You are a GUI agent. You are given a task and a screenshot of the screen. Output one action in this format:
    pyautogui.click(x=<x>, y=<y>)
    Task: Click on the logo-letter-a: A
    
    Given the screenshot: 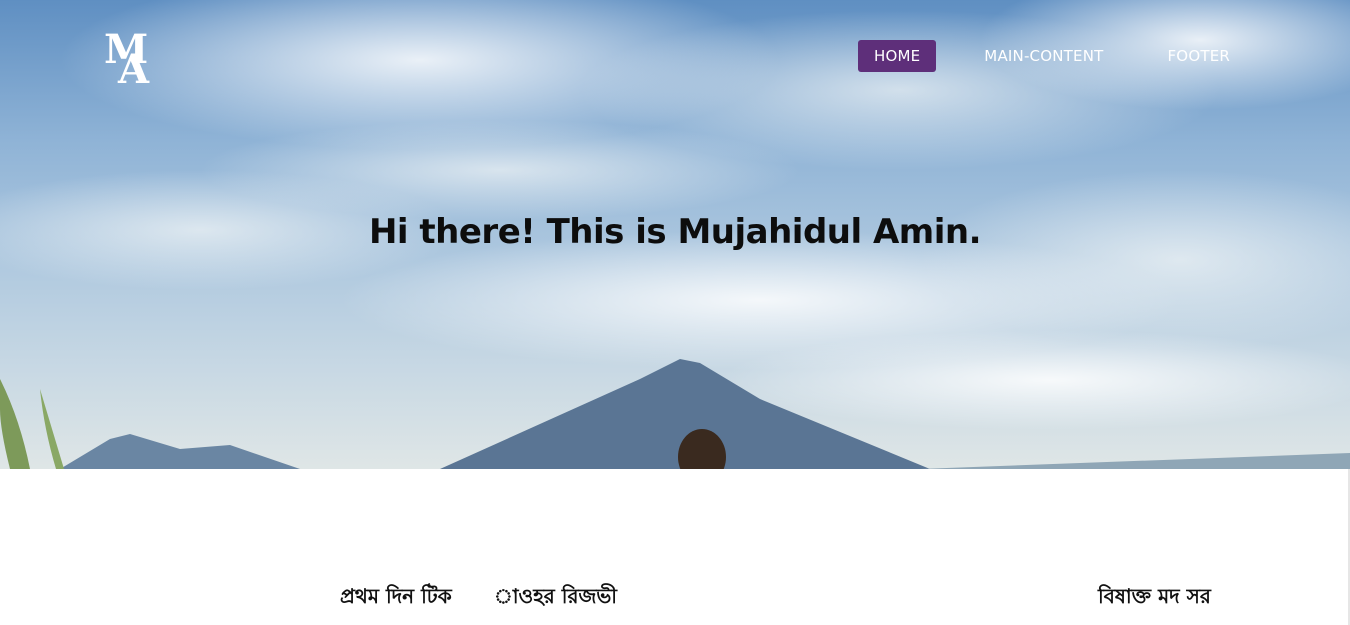 What is the action you would take?
    pyautogui.click(x=134, y=69)
    